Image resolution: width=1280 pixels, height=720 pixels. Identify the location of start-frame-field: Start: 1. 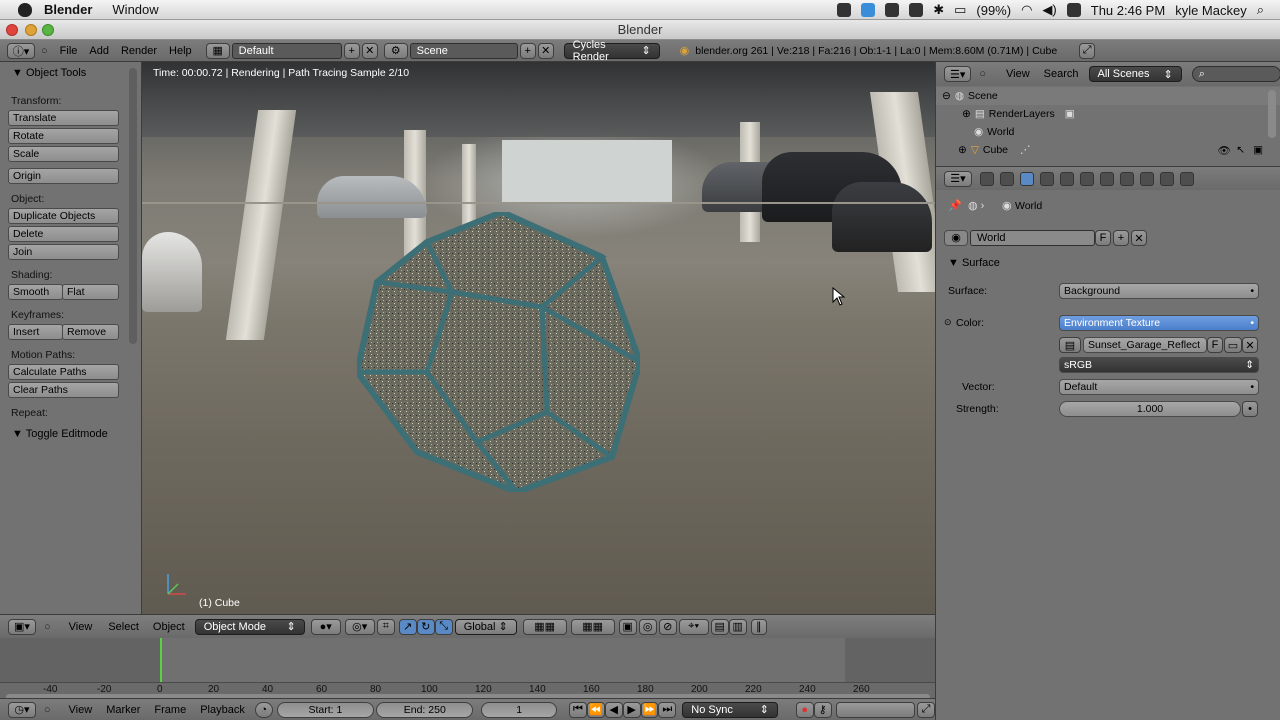
(325, 709).